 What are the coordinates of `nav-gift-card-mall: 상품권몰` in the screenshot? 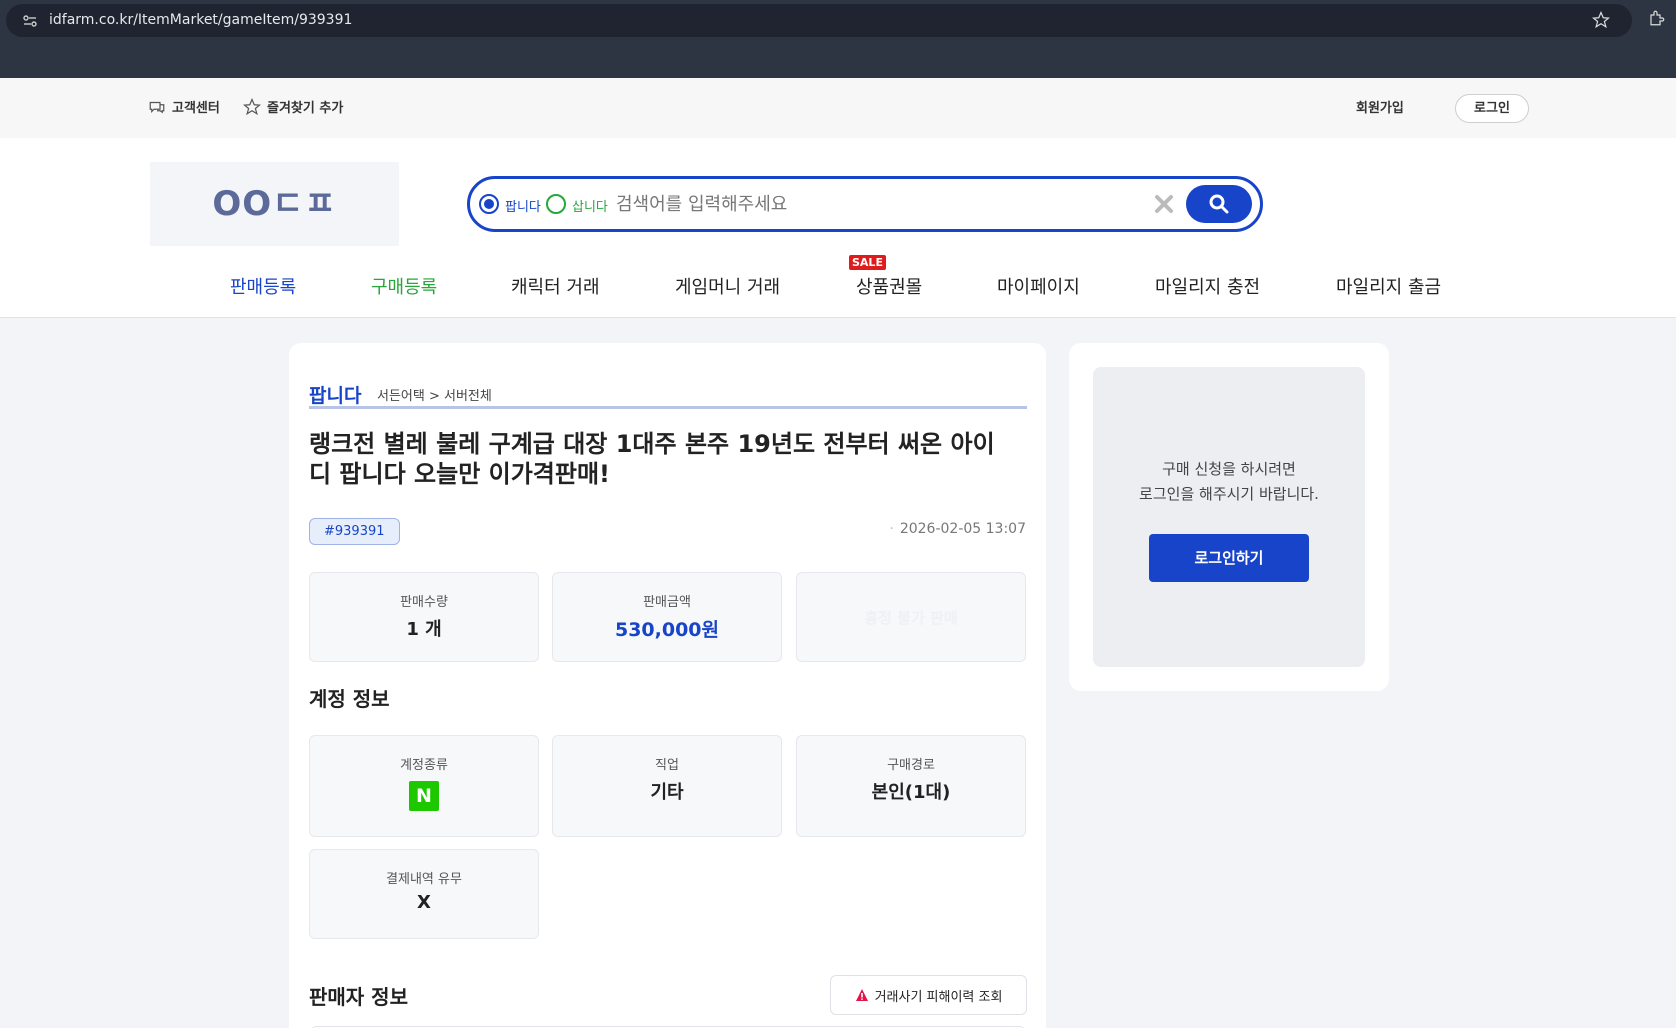 It's located at (889, 286).